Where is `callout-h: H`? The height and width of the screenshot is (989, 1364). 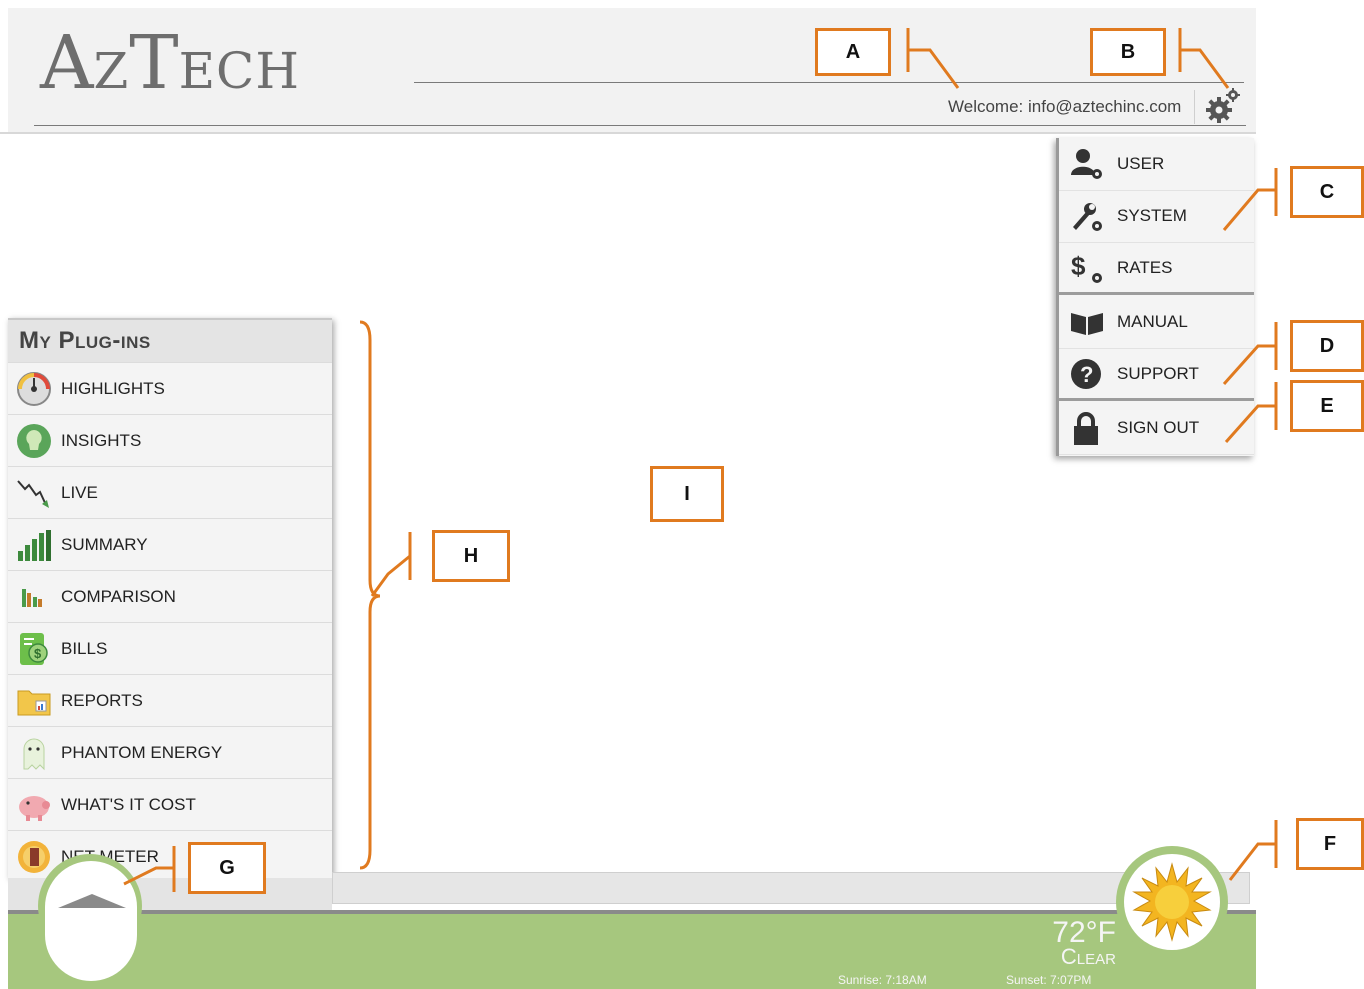 callout-h: H is located at coordinates (471, 556).